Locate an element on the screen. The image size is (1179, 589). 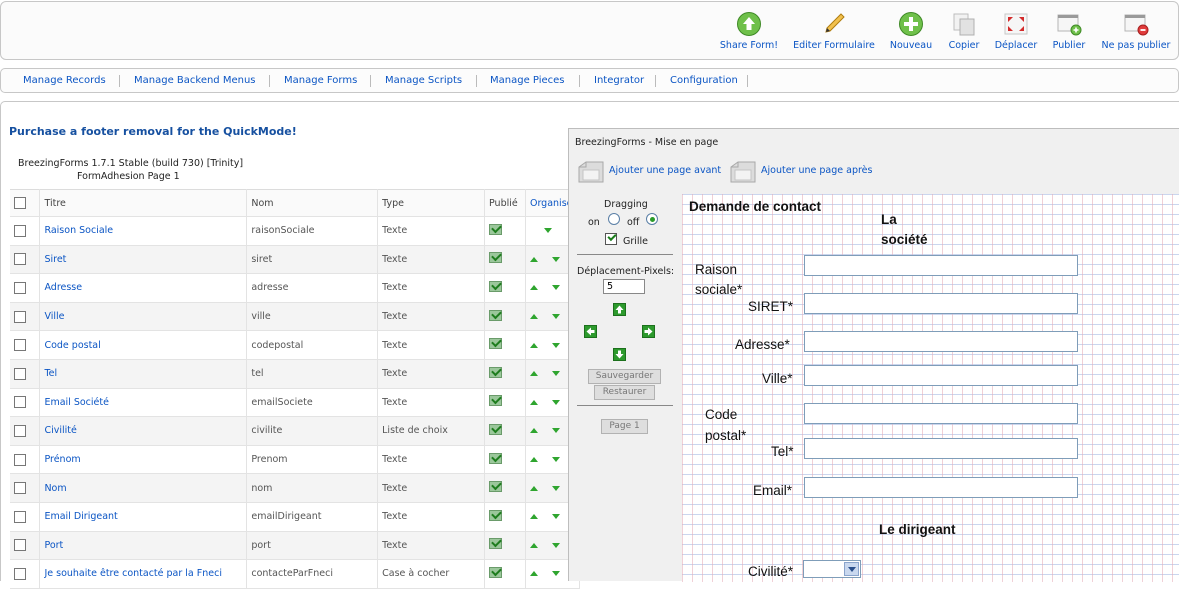
restore-button: Restaurer is located at coordinates (624, 392).